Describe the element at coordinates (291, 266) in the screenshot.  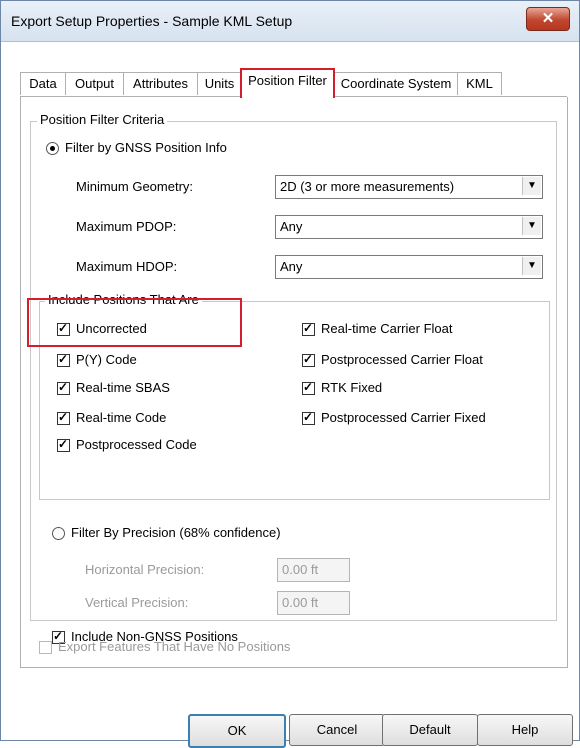
I see `max-hdop-value: Any` at that location.